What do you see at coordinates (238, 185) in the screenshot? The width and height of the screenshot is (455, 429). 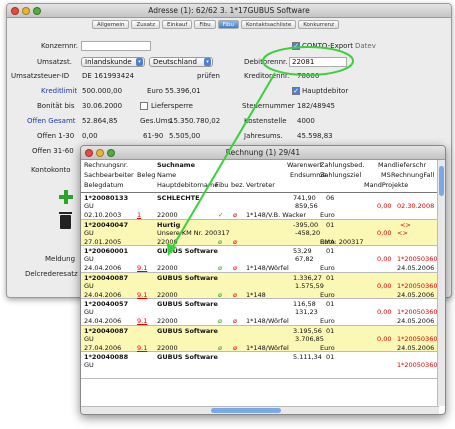 I see `col-bez: bez.` at bounding box center [238, 185].